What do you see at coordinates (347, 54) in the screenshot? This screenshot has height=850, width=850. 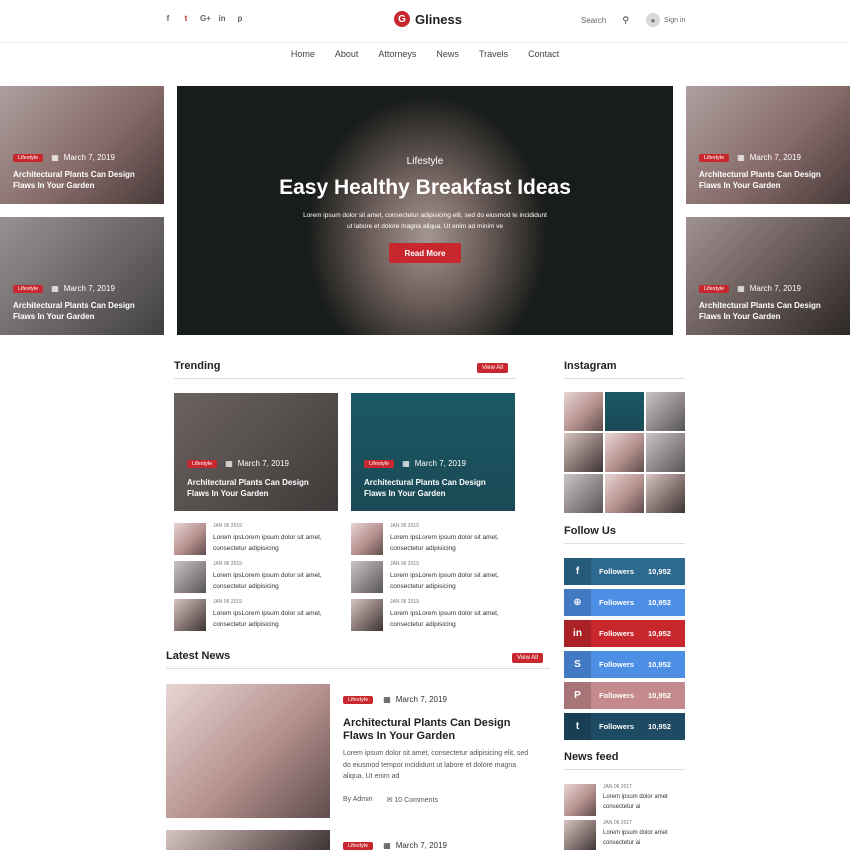 I see `nav-about: About` at bounding box center [347, 54].